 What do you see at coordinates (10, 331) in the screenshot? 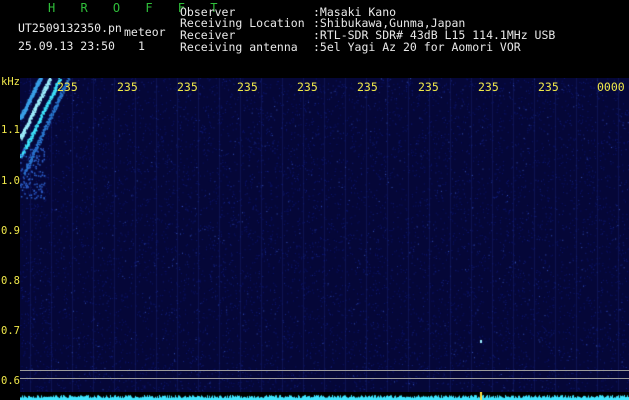
I see `y-tick-label: 0.7` at bounding box center [10, 331].